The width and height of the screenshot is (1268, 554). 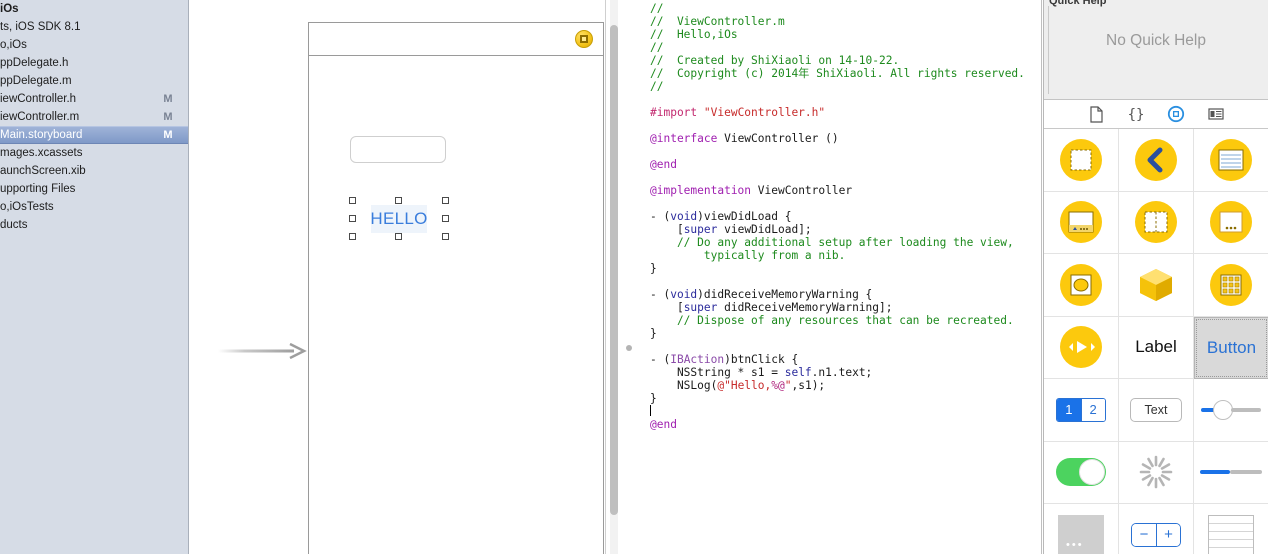 I want to click on navigator-row: o,iOsTests, so click(x=94, y=207).